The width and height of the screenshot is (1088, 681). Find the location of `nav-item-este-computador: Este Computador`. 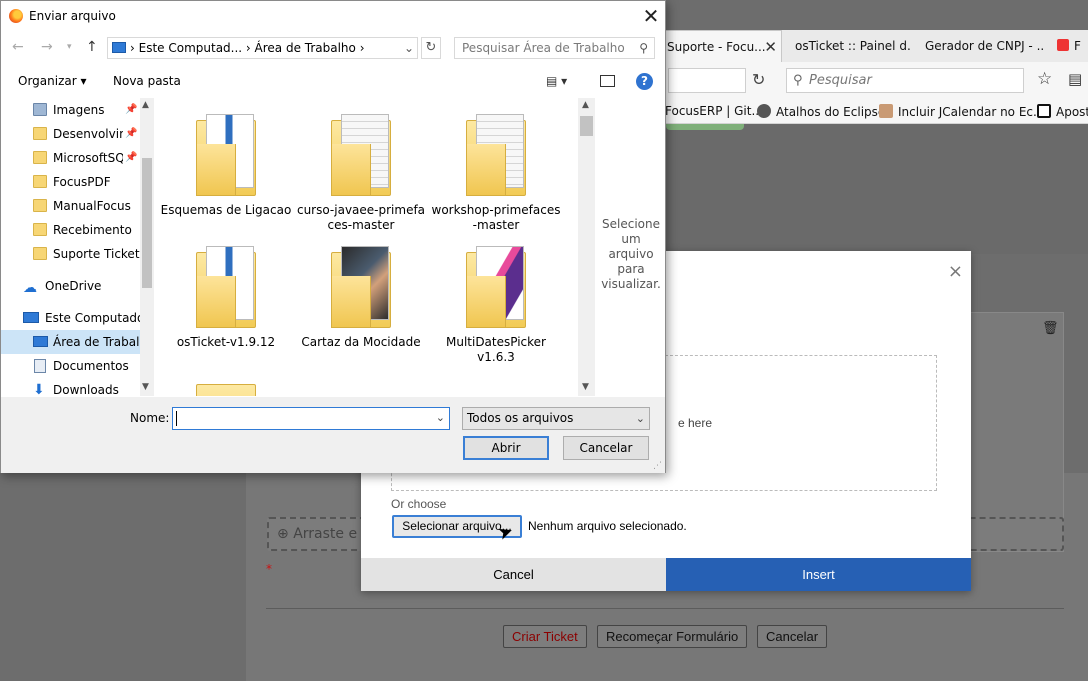

nav-item-este-computador: Este Computador is located at coordinates (70, 318).